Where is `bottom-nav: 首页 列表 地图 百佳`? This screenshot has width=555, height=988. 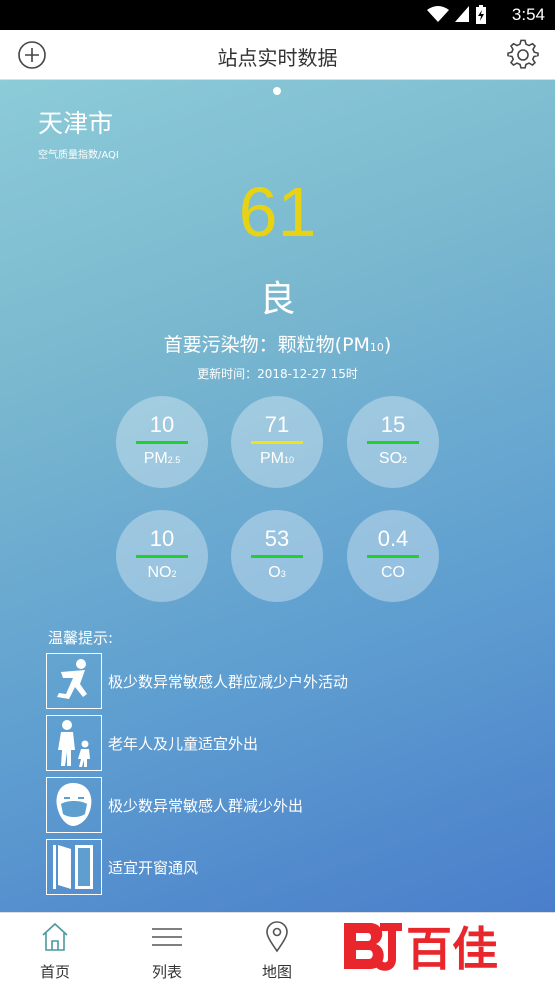 bottom-nav: 首页 列表 地图 百佳 is located at coordinates (277, 950).